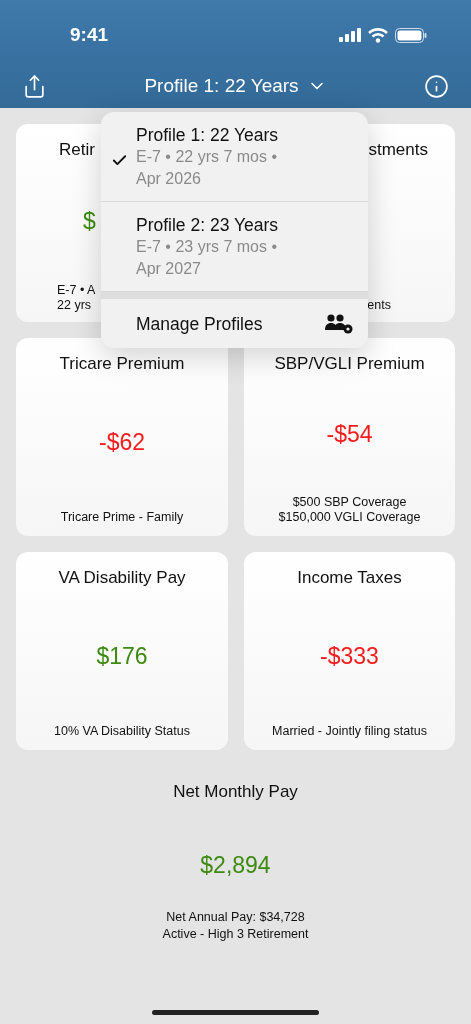  What do you see at coordinates (339, 324) in the screenshot?
I see `people-gear-icon` at bounding box center [339, 324].